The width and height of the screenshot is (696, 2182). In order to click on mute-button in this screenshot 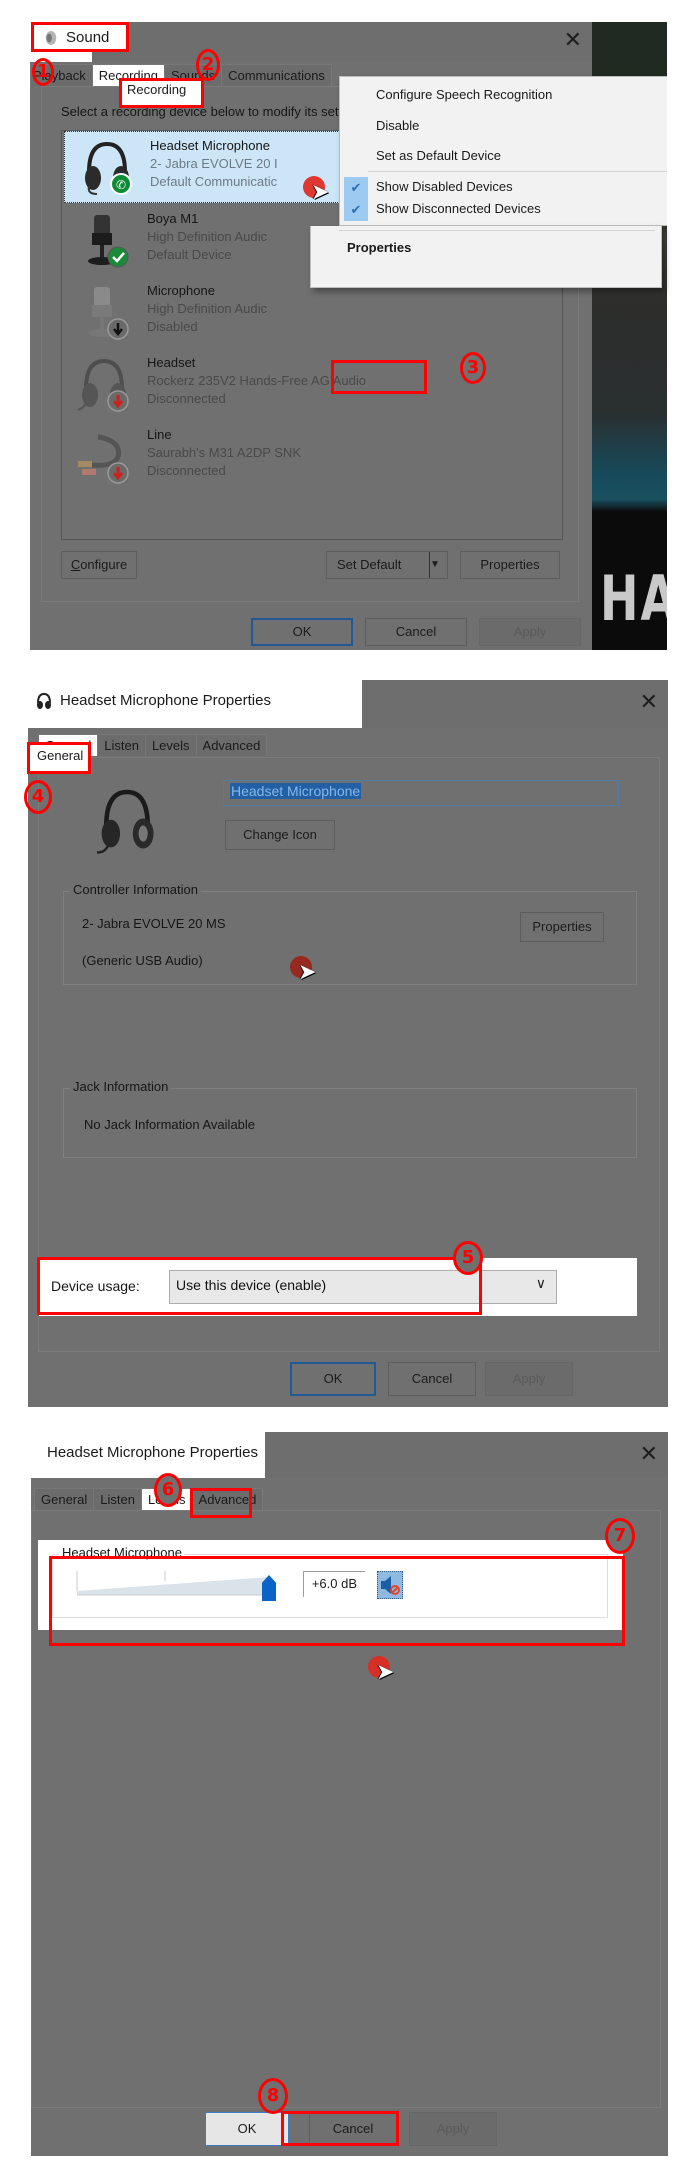, I will do `click(390, 1585)`.